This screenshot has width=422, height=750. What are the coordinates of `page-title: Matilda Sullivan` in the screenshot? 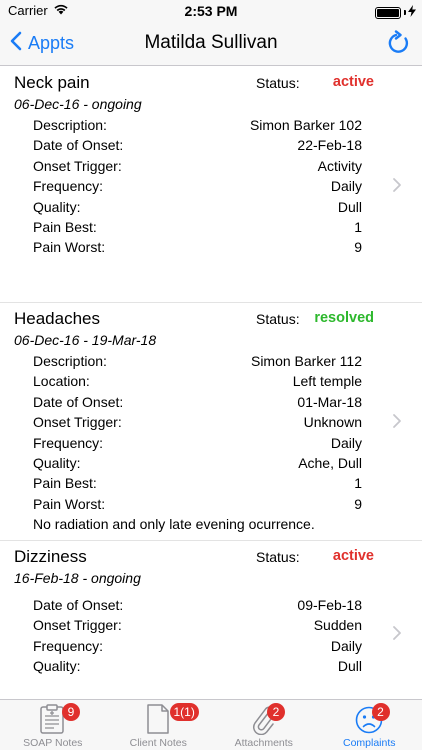 It's located at (211, 42).